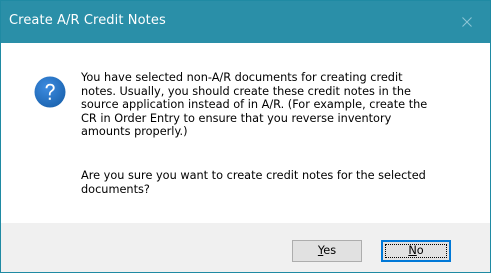 The height and width of the screenshot is (273, 491). I want to click on yes-button: Yes, so click(327, 251).